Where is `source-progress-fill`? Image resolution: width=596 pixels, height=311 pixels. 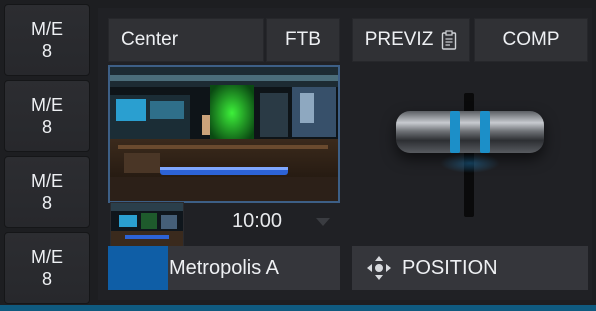 source-progress-fill is located at coordinates (138, 268).